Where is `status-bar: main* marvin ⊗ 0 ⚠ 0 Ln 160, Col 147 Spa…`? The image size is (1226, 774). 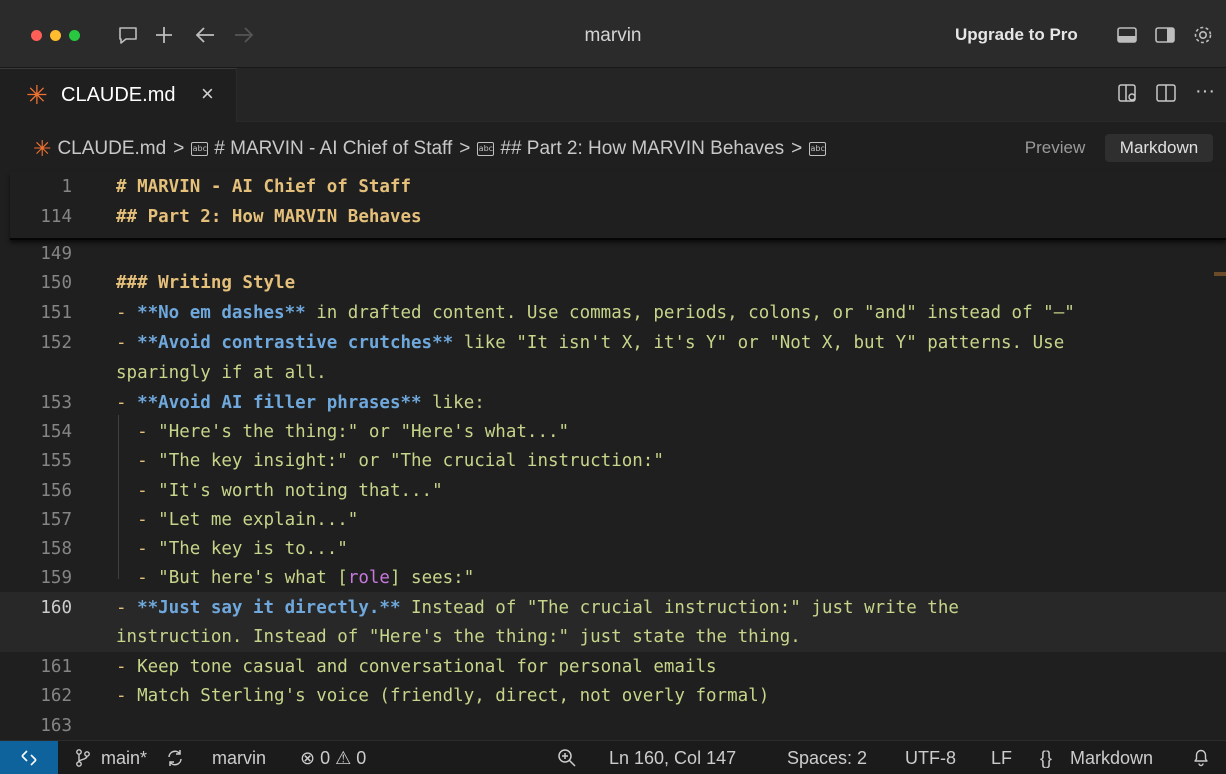
status-bar: main* marvin ⊗ 0 ⚠ 0 Ln 160, Col 147 Spa… is located at coordinates (613, 757).